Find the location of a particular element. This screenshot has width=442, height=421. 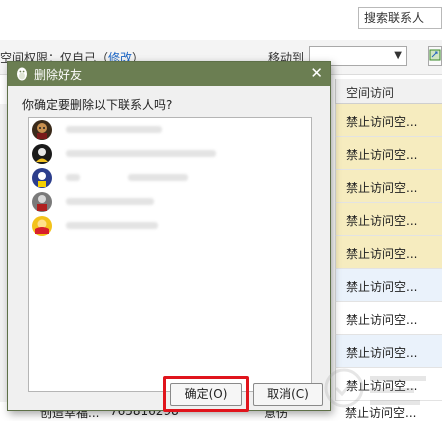

dialog-title: 删除好友 is located at coordinates (58, 75).